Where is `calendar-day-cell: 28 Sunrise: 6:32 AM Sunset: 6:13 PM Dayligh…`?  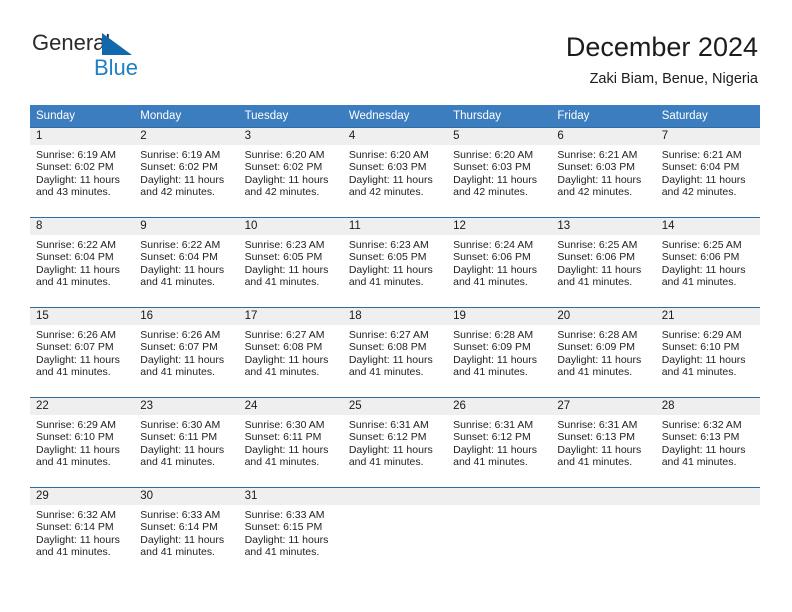
calendar-day-cell: 28 Sunrise: 6:32 AM Sunset: 6:13 PM Dayligh… is located at coordinates (707, 442).